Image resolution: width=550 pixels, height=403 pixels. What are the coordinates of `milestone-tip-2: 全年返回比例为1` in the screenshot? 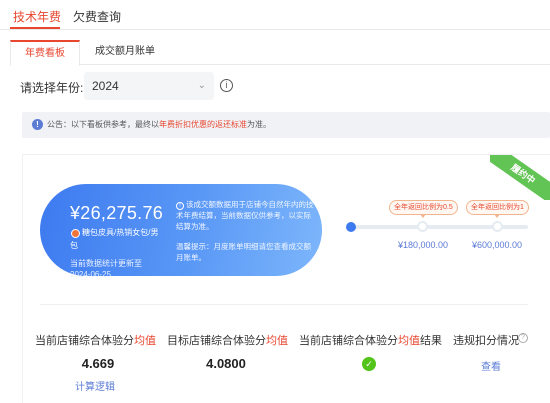 It's located at (497, 209).